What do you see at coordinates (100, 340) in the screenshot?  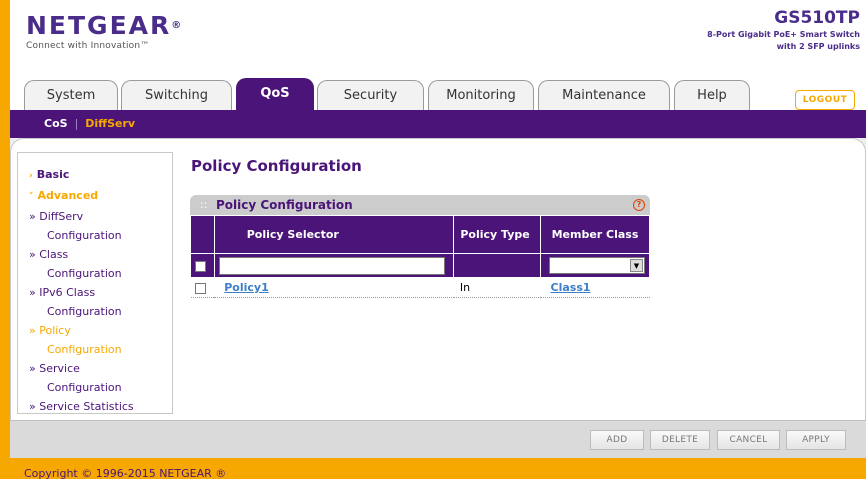 I see `sidebar-item-policy-configuration: » Policy Configuration` at bounding box center [100, 340].